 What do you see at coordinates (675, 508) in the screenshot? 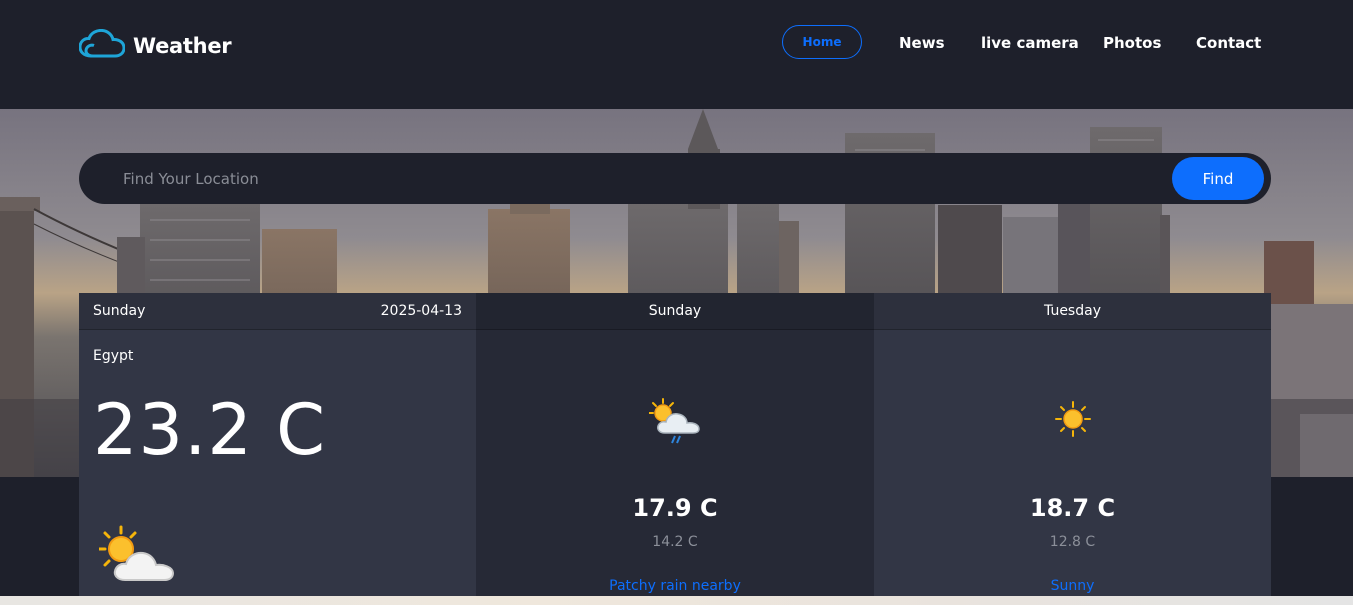
I see `forecast-max-temp-1: 17.9 C` at bounding box center [675, 508].